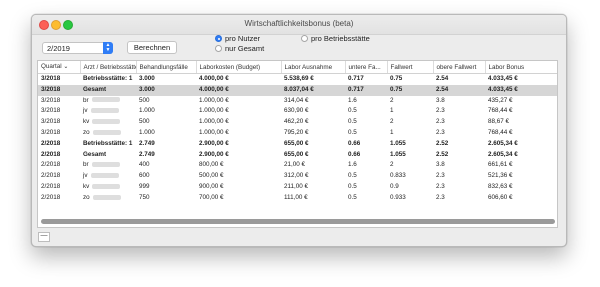 This screenshot has width=600, height=287. I want to click on lab-exception-cell: 211,00 €, so click(296, 186).